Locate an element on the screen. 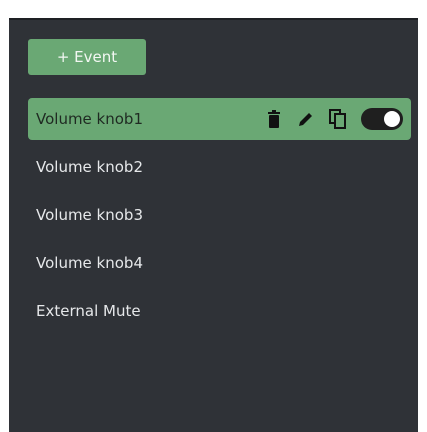  toggle-knob is located at coordinates (392, 119).